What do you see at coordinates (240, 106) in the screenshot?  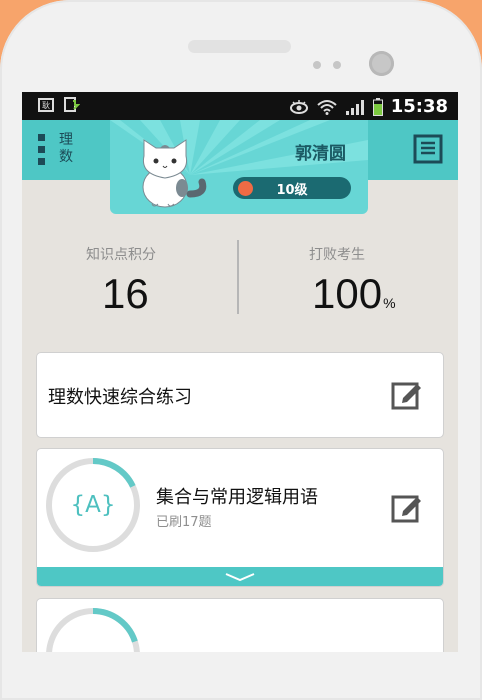 I see `status-bar: 耿 15:38` at bounding box center [240, 106].